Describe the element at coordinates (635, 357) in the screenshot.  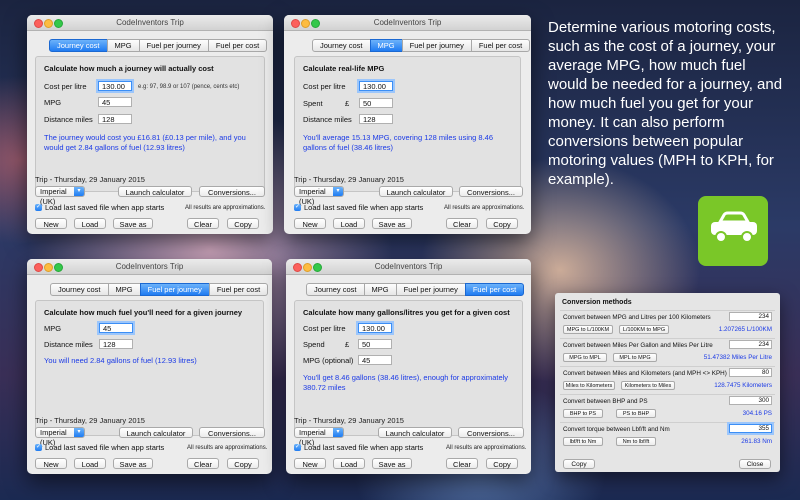
I see `mpl-to-mpg-button: MPL to MPG` at that location.